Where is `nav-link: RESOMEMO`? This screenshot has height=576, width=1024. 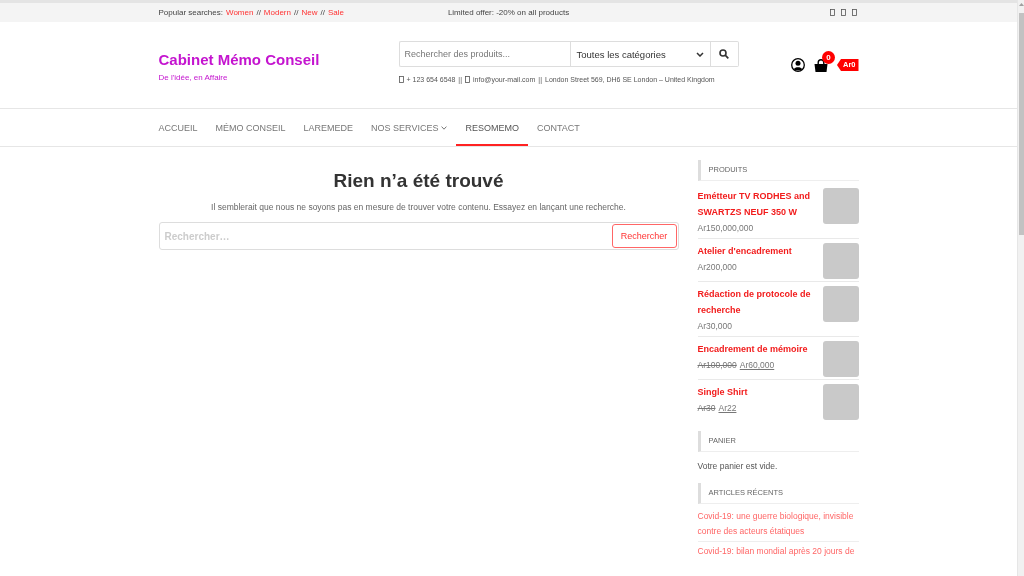 nav-link: RESOMEMO is located at coordinates (492, 127).